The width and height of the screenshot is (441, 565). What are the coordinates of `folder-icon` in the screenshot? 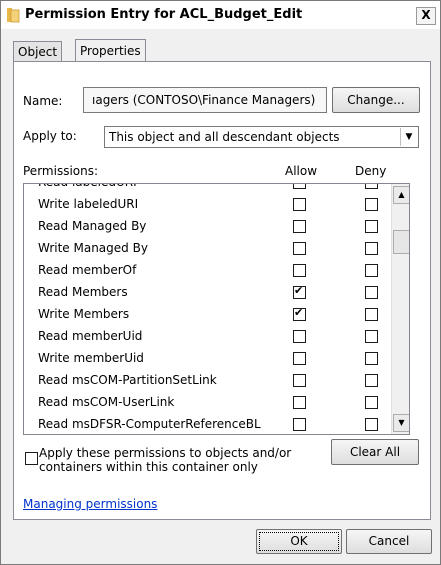 It's located at (13, 15).